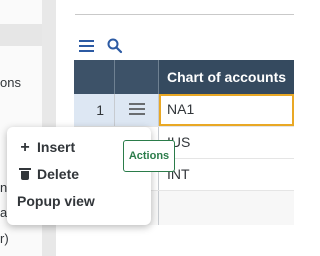  Describe the element at coordinates (100, 110) in the screenshot. I see `row-number: 1` at that location.